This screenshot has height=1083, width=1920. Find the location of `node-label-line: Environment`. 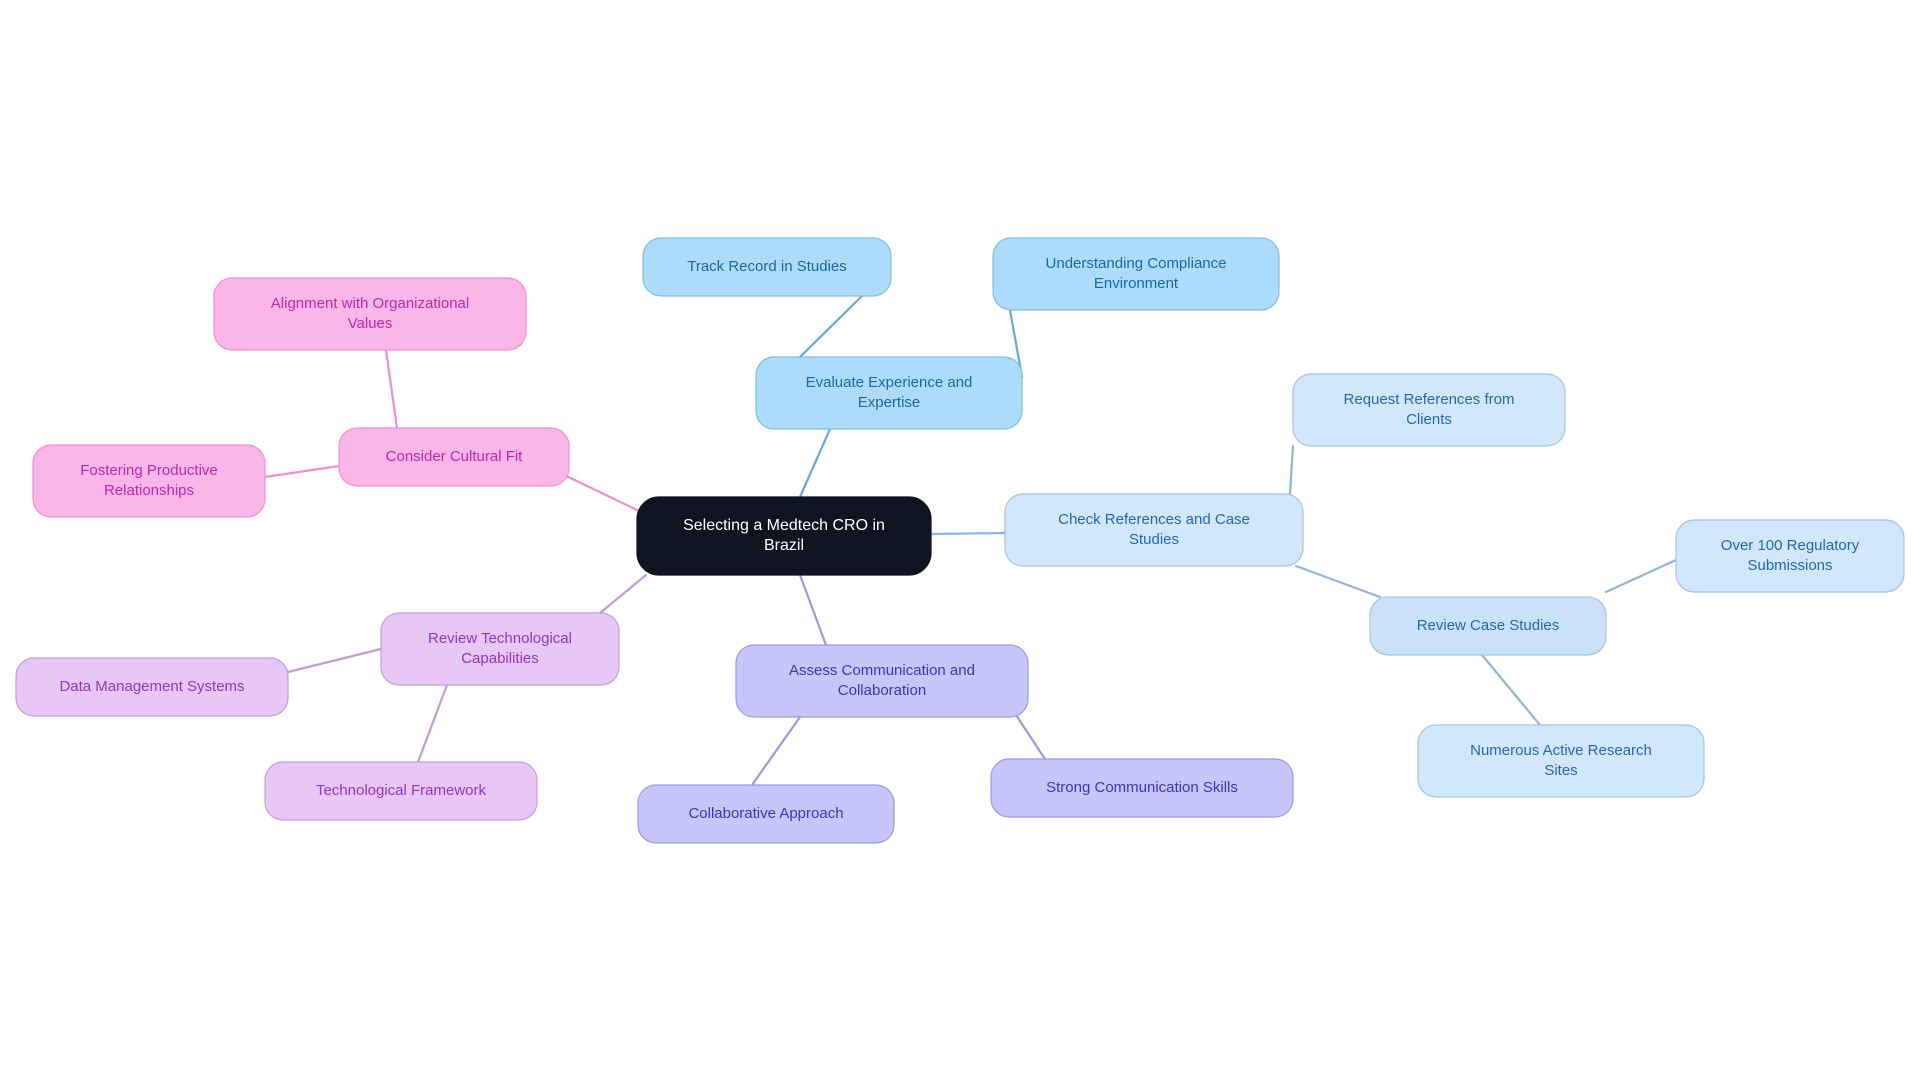

node-label-line: Environment is located at coordinates (1136, 283).